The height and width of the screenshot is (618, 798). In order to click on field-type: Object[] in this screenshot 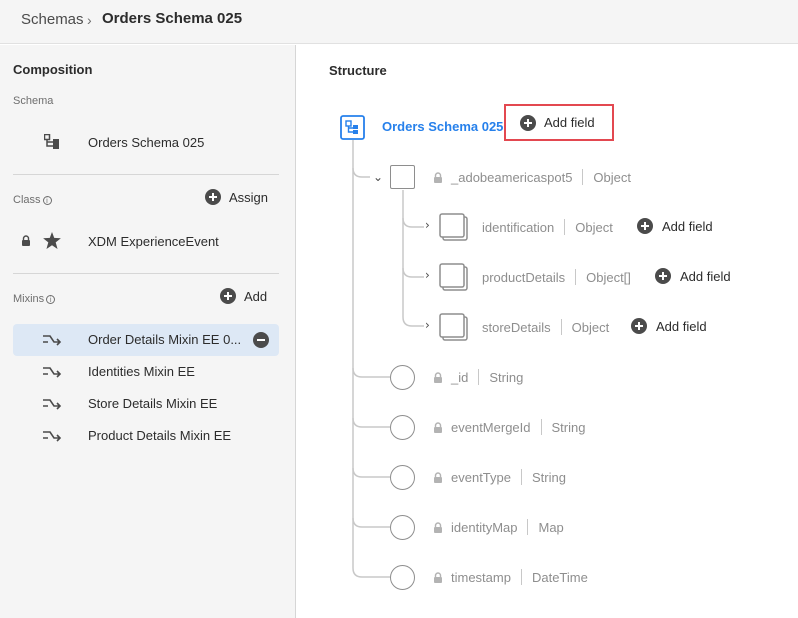, I will do `click(608, 277)`.